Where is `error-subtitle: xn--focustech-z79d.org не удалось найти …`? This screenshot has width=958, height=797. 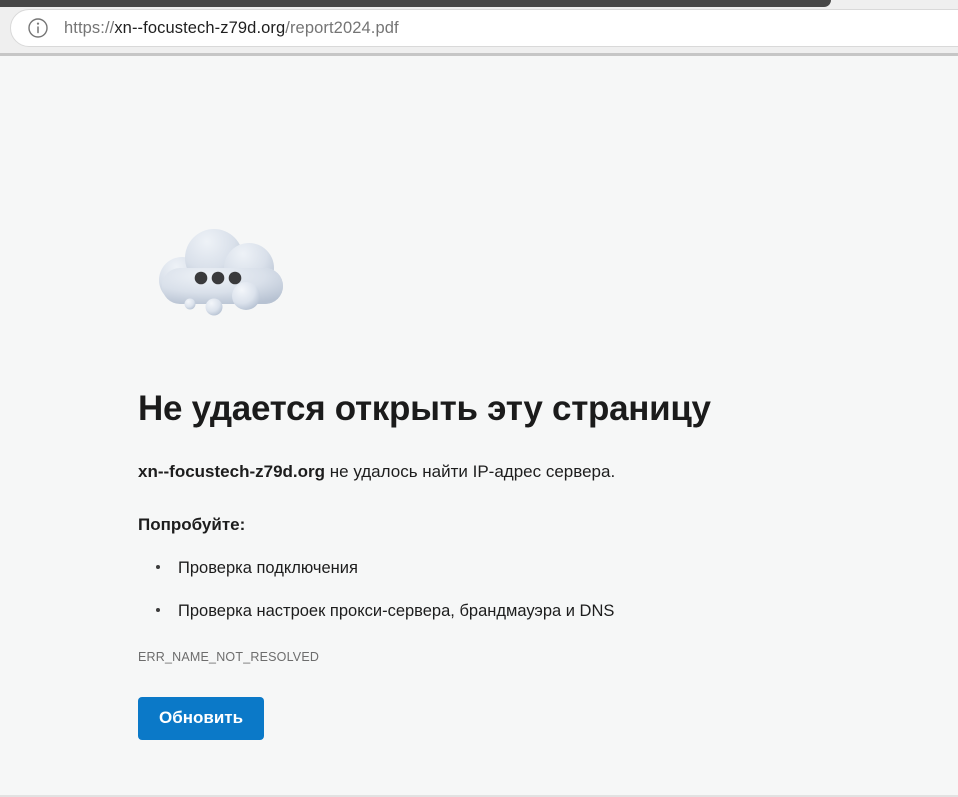 error-subtitle: xn--focustech-z79d.org не удалось найти … is located at coordinates (548, 472).